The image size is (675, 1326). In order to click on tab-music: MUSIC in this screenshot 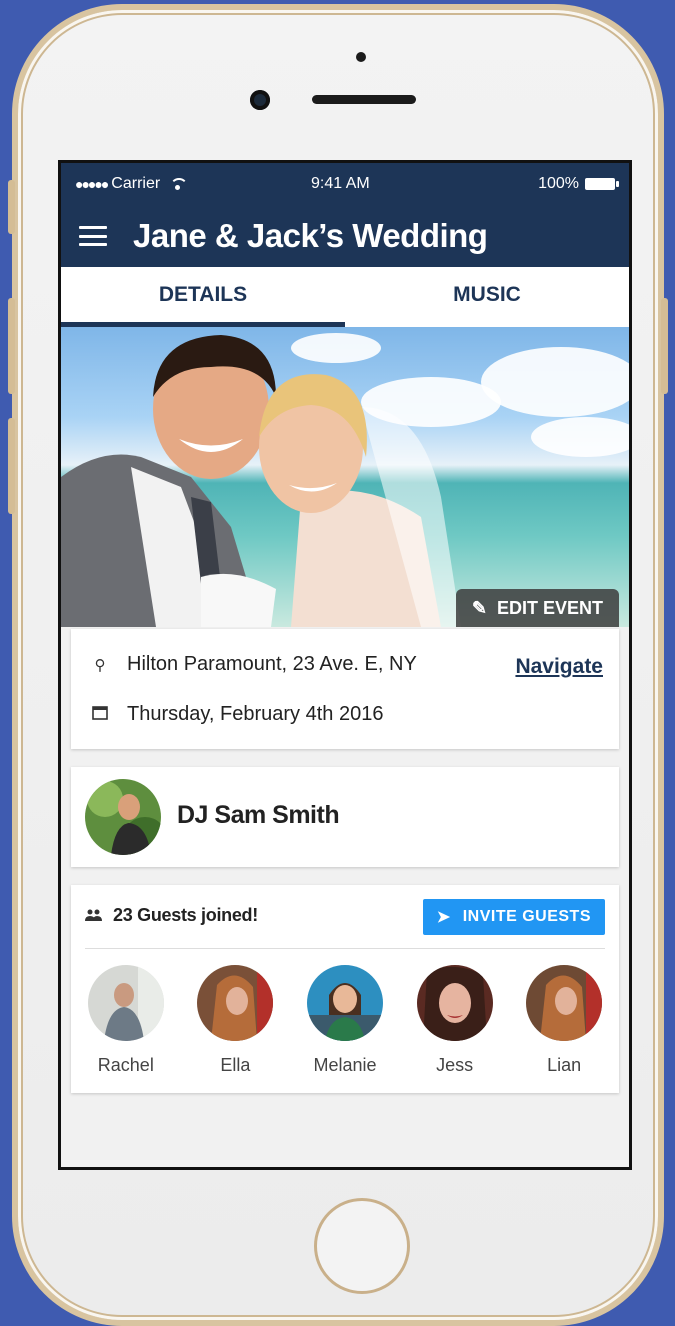, I will do `click(487, 297)`.